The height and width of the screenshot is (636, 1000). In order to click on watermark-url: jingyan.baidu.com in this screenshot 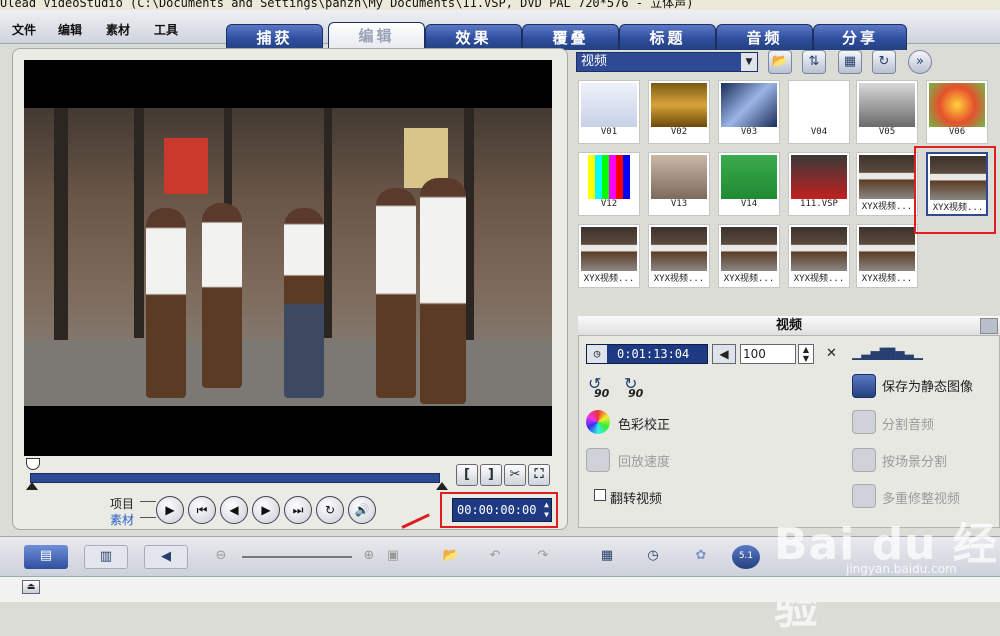, I will do `click(901, 569)`.